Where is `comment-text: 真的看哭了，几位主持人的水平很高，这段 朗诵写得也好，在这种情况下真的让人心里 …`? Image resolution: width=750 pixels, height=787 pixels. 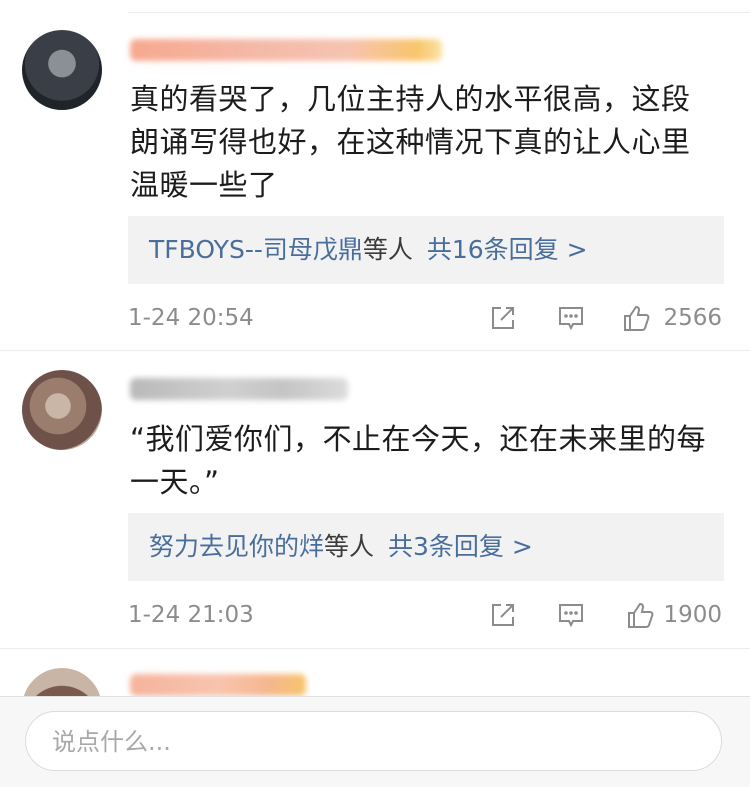
comment-text: 真的看哭了，几位主持人的水平很高，这段 朗诵写得也好，在这种情况下真的让人心里 … is located at coordinates (410, 142).